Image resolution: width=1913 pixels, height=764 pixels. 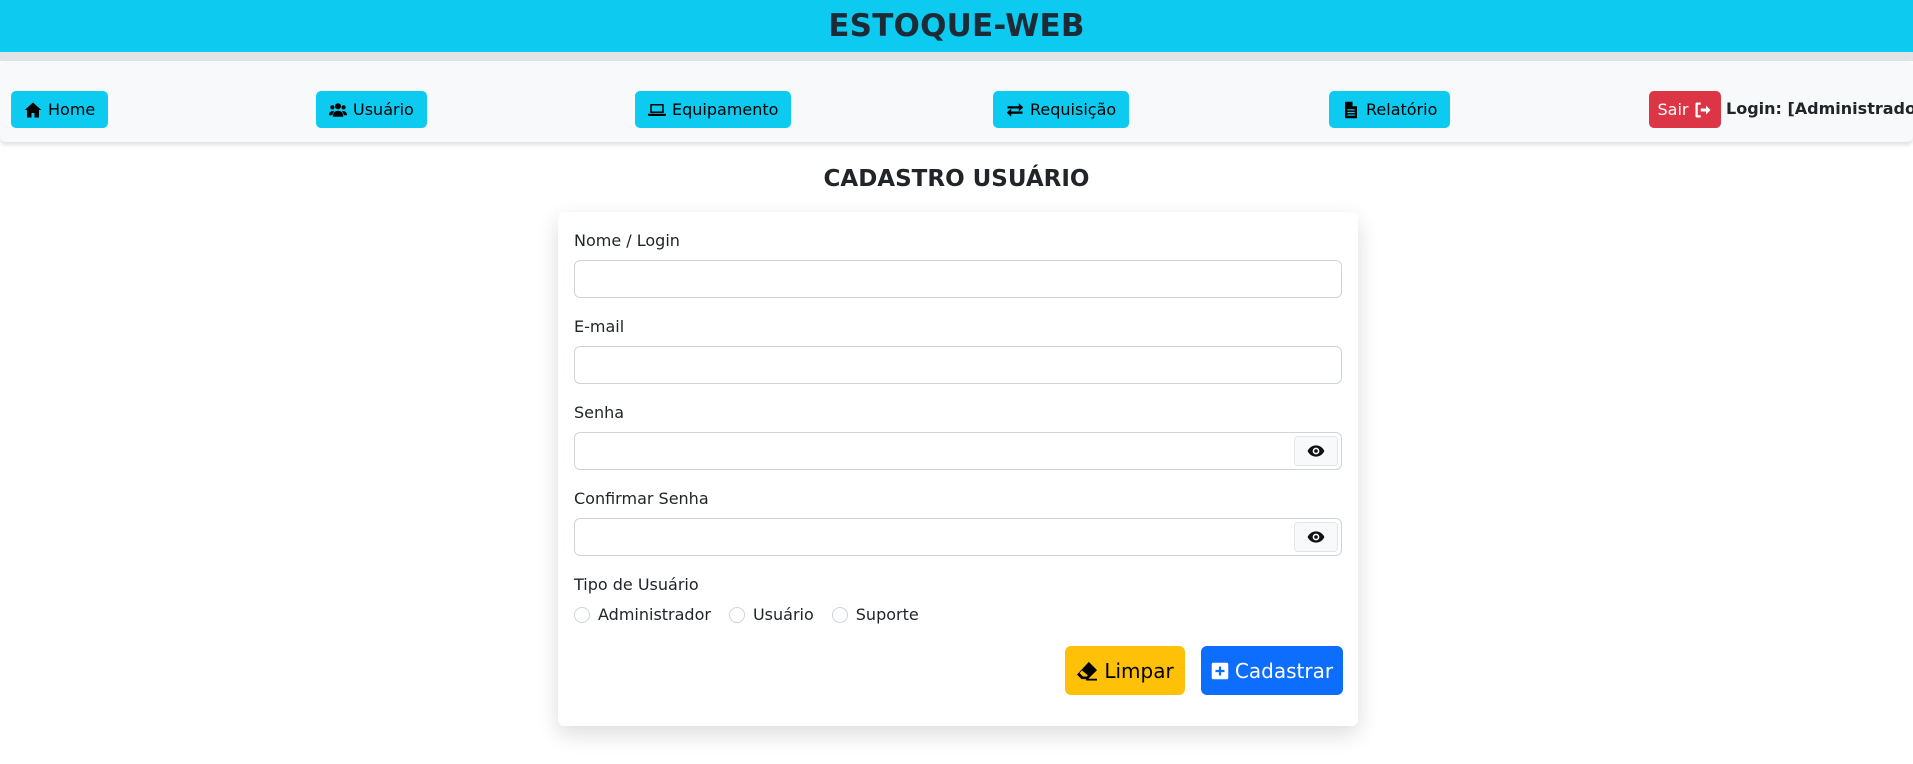 I want to click on plus-square-icon, so click(x=1220, y=670).